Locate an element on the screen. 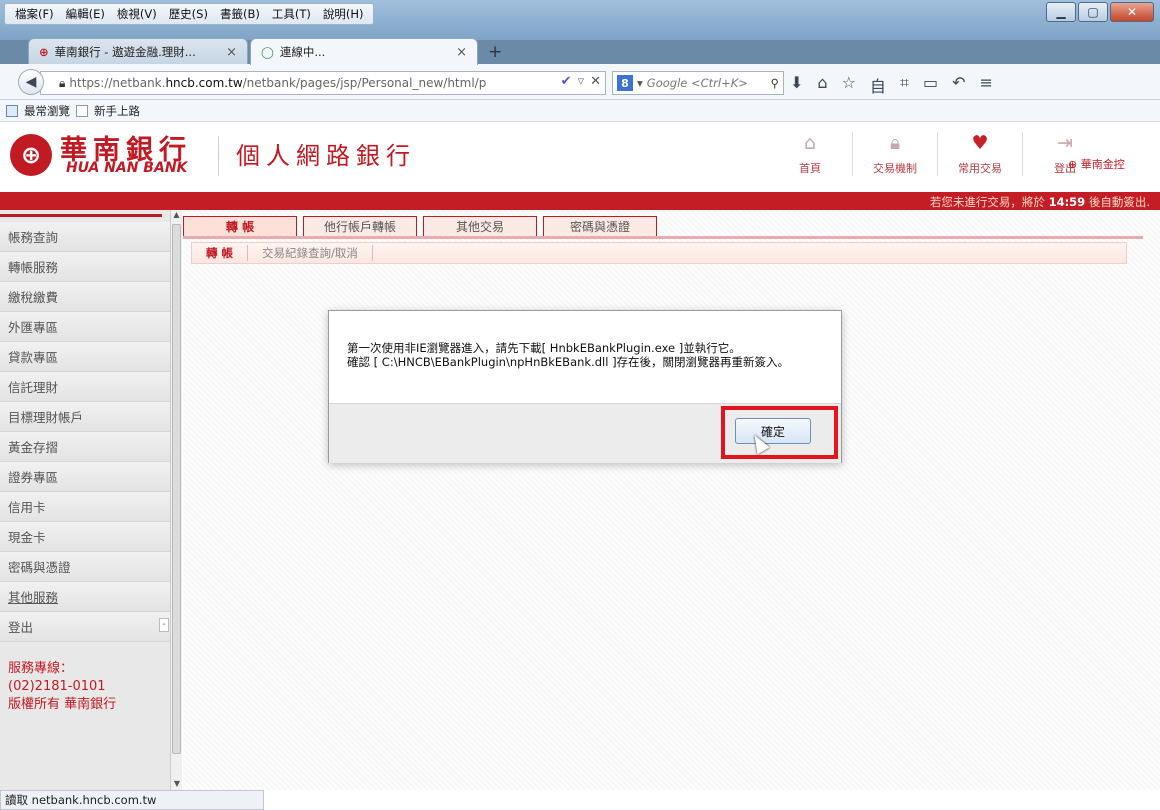 This screenshot has width=1160, height=810. search-placeholder: Google <Ctrl+K> is located at coordinates (697, 83).